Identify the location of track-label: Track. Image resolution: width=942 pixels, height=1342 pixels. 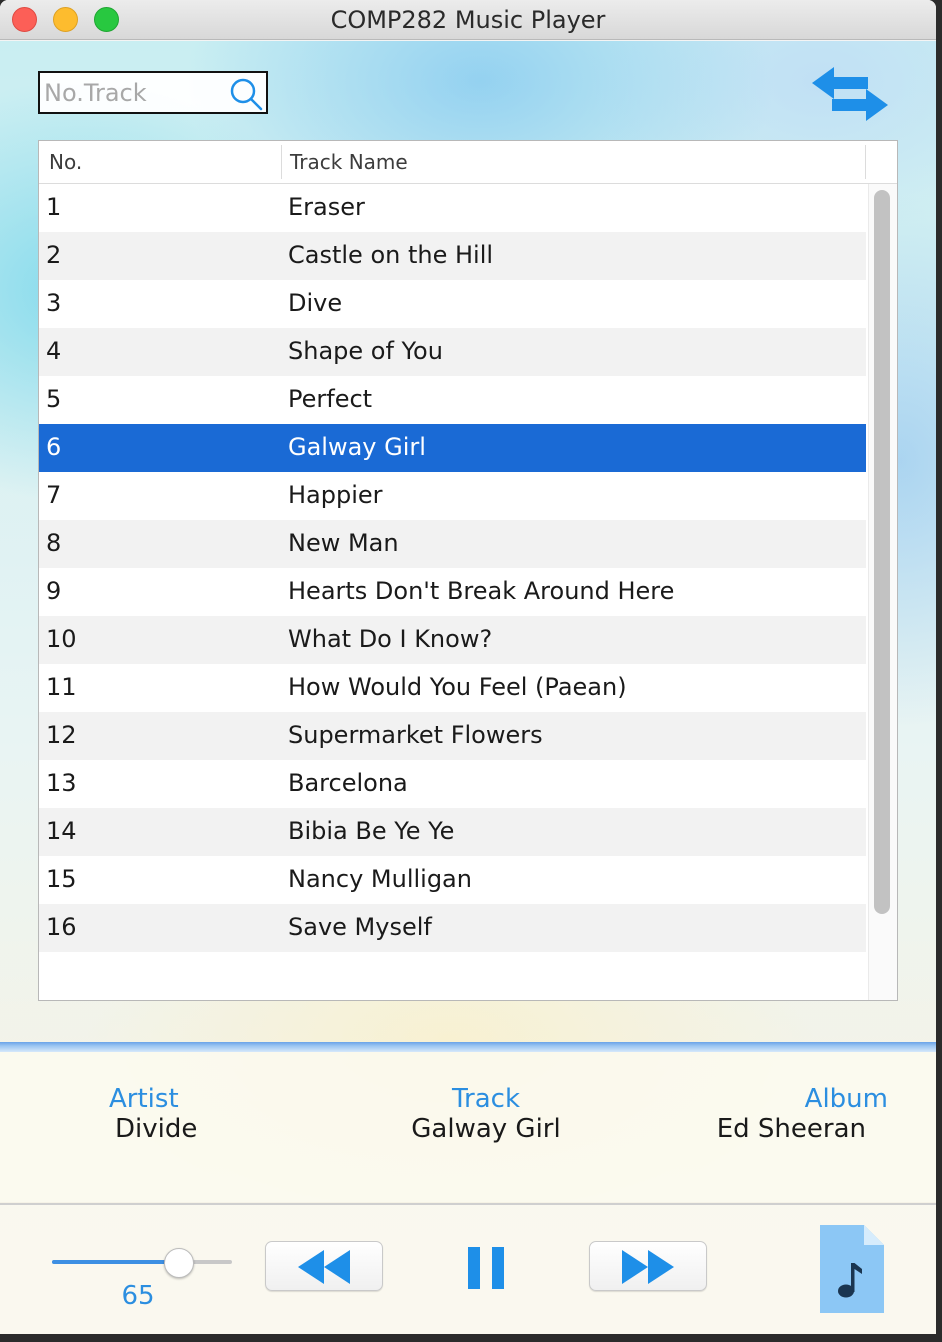
(486, 1099).